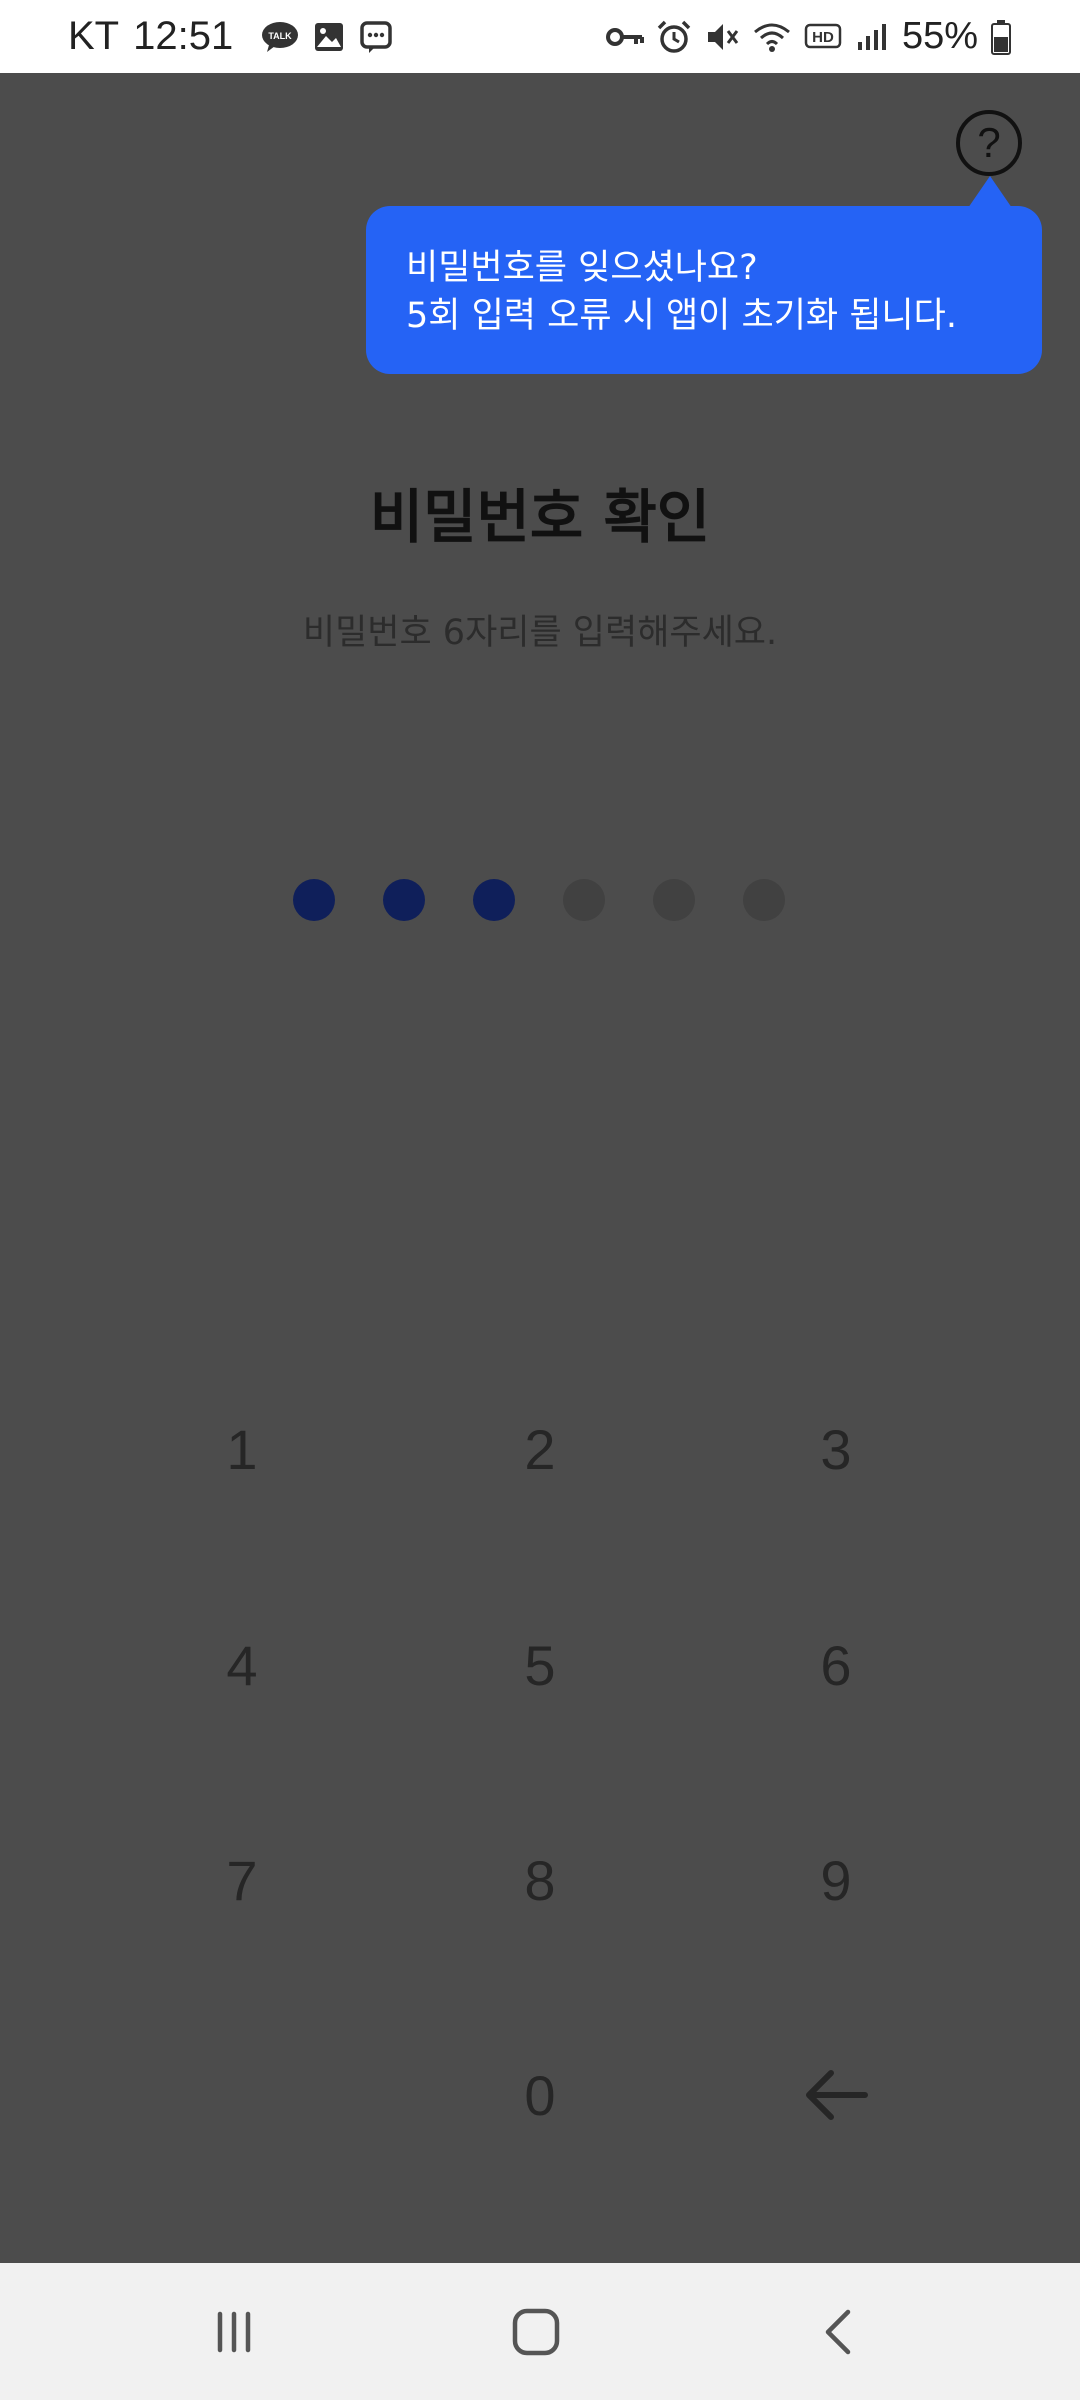  I want to click on question-mark-icon: ?, so click(989, 142).